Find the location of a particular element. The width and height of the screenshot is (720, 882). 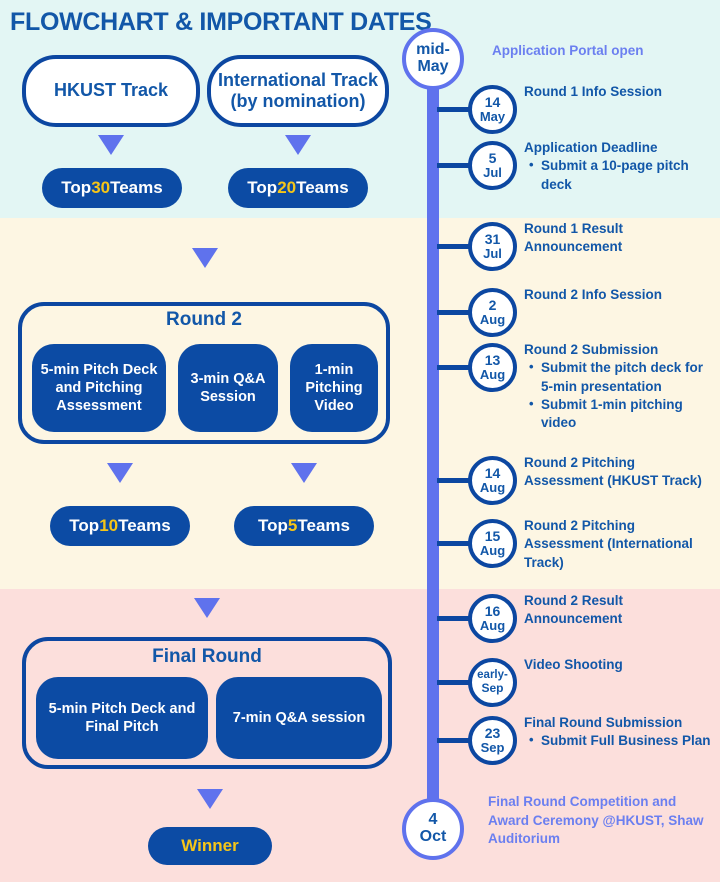

round2-item-pitch-deck: 5-min Pitch Deck and Pitching Assessment is located at coordinates (99, 388).